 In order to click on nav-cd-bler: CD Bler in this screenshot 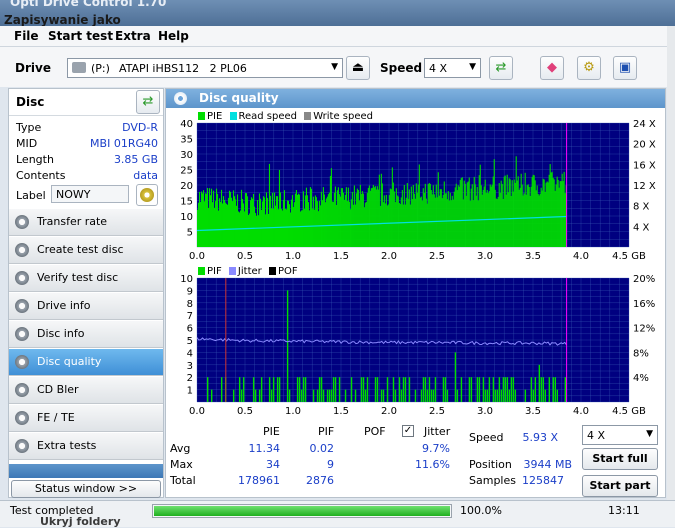, I will do `click(86, 390)`.